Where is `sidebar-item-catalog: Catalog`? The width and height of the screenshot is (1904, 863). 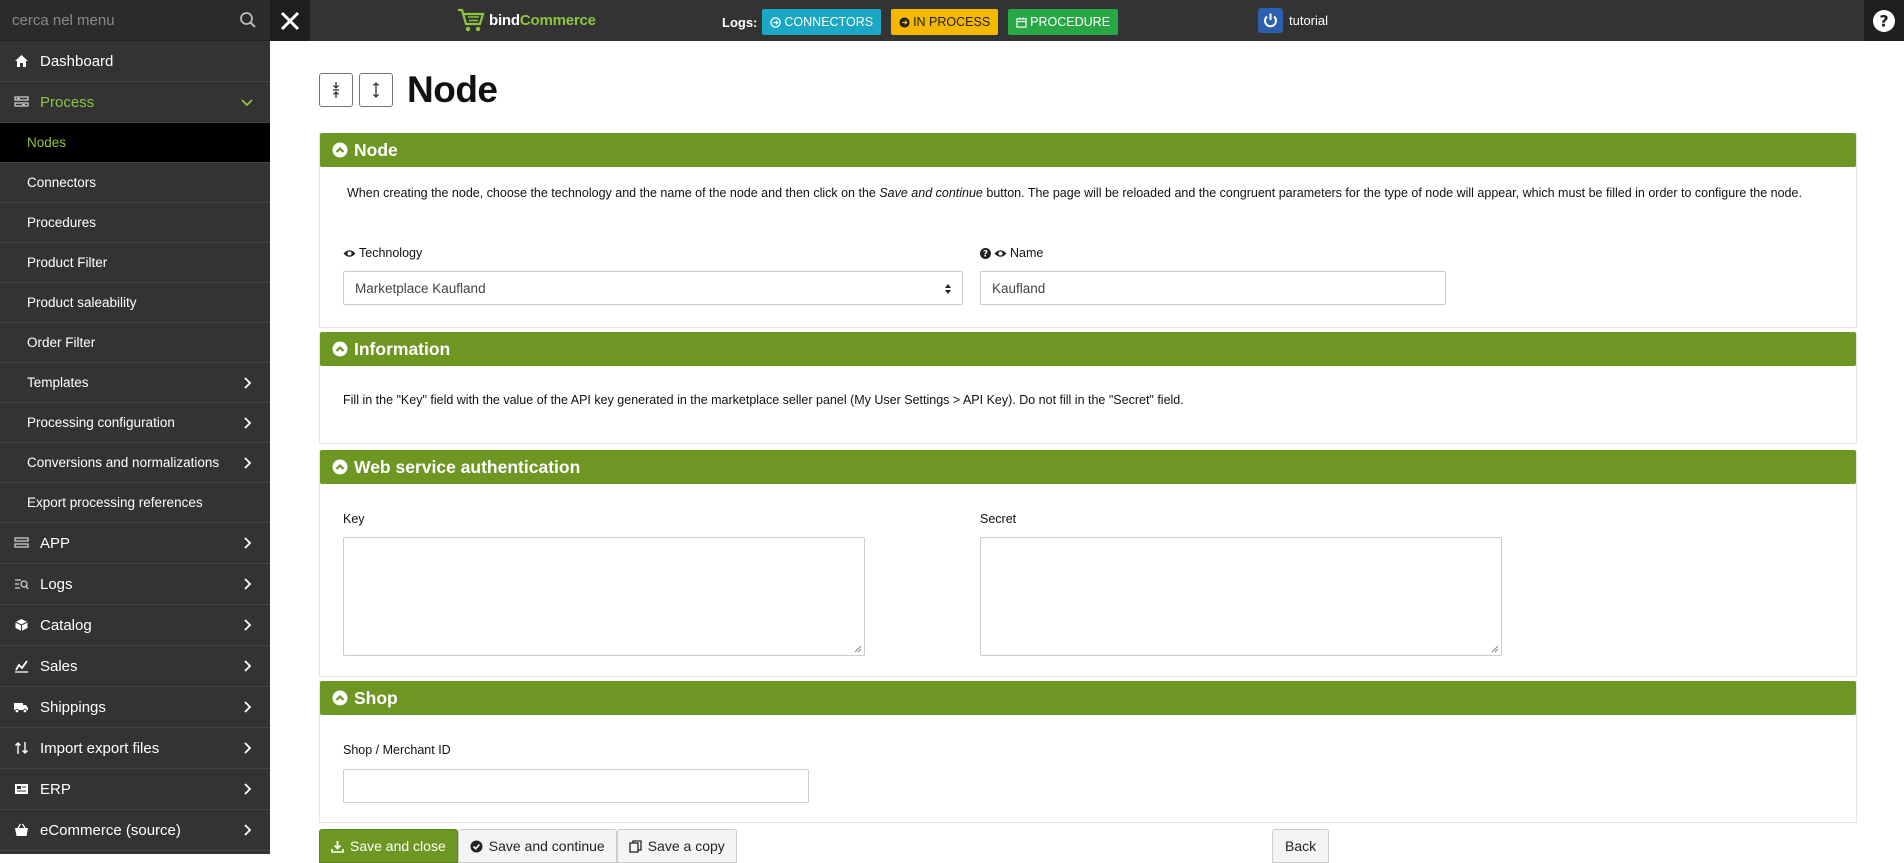 sidebar-item-catalog: Catalog is located at coordinates (135, 625).